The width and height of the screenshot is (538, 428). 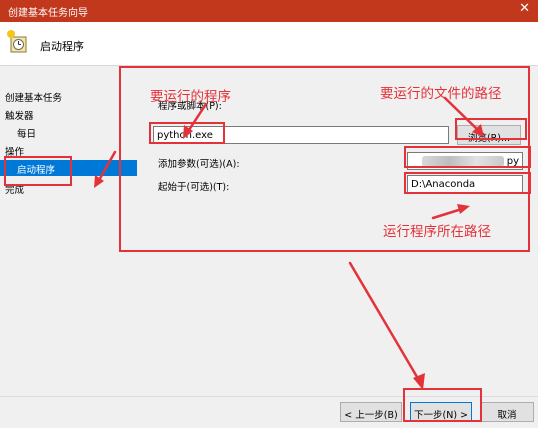 I want to click on annotation-start-path-note: 运行程序所在路径, so click(x=437, y=232).